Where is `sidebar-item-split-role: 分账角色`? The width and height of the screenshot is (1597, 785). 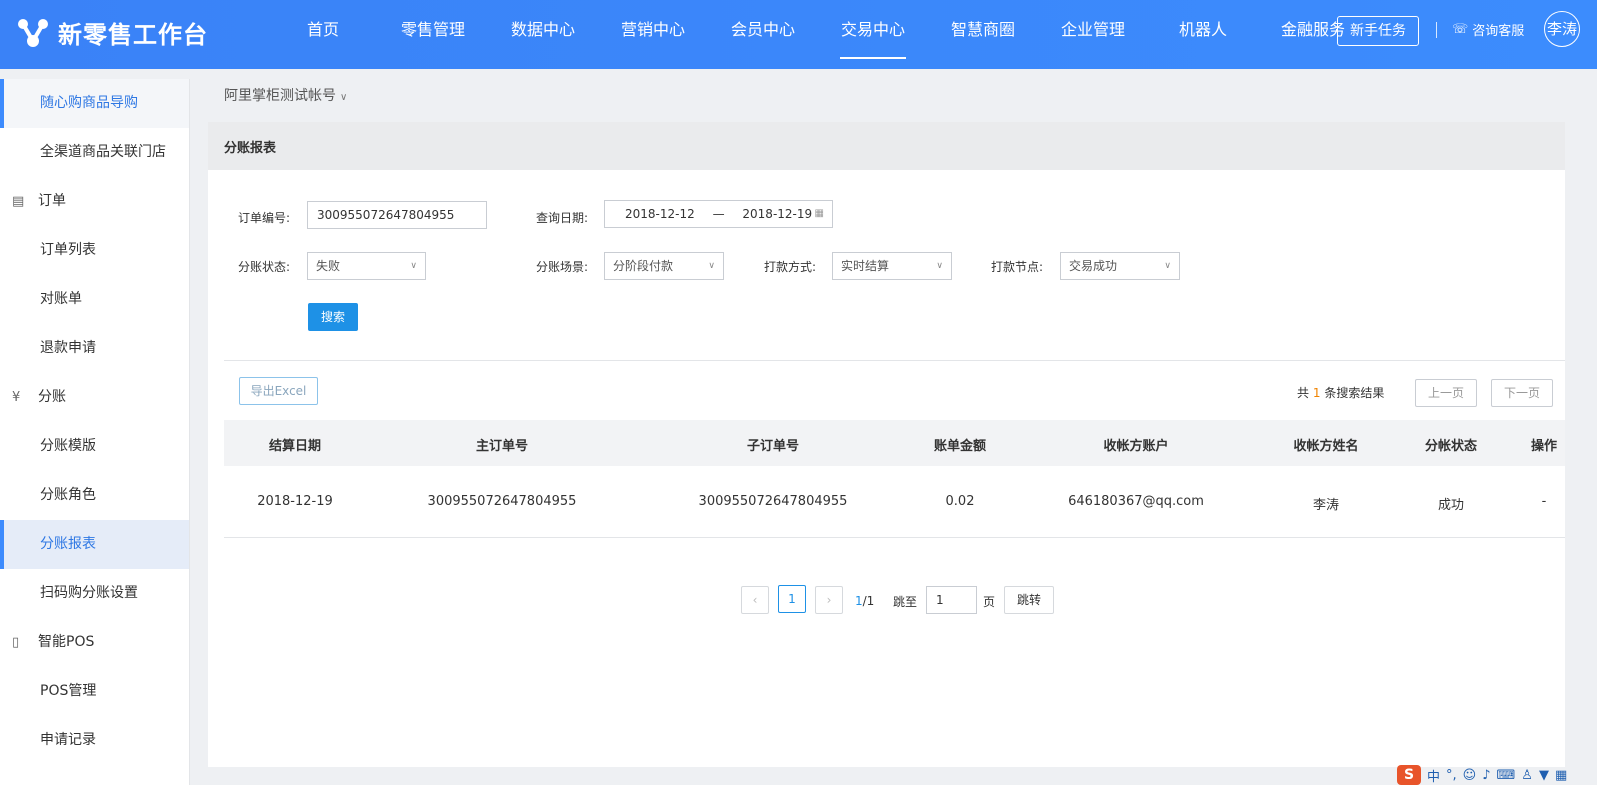
sidebar-item-split-role: 分账角色 is located at coordinates (94, 495).